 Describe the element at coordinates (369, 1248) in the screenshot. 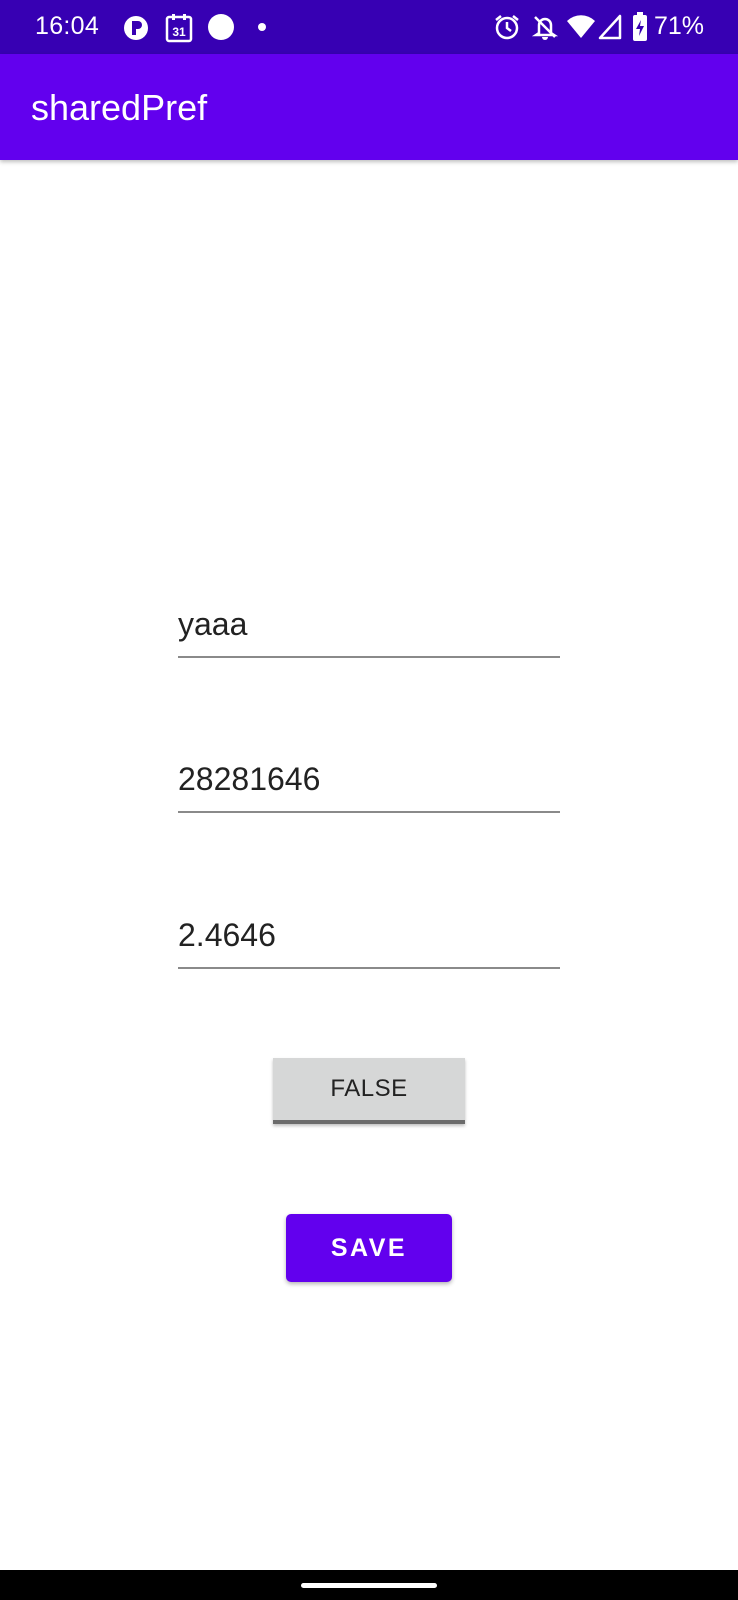

I see `save-button: SAVE` at that location.